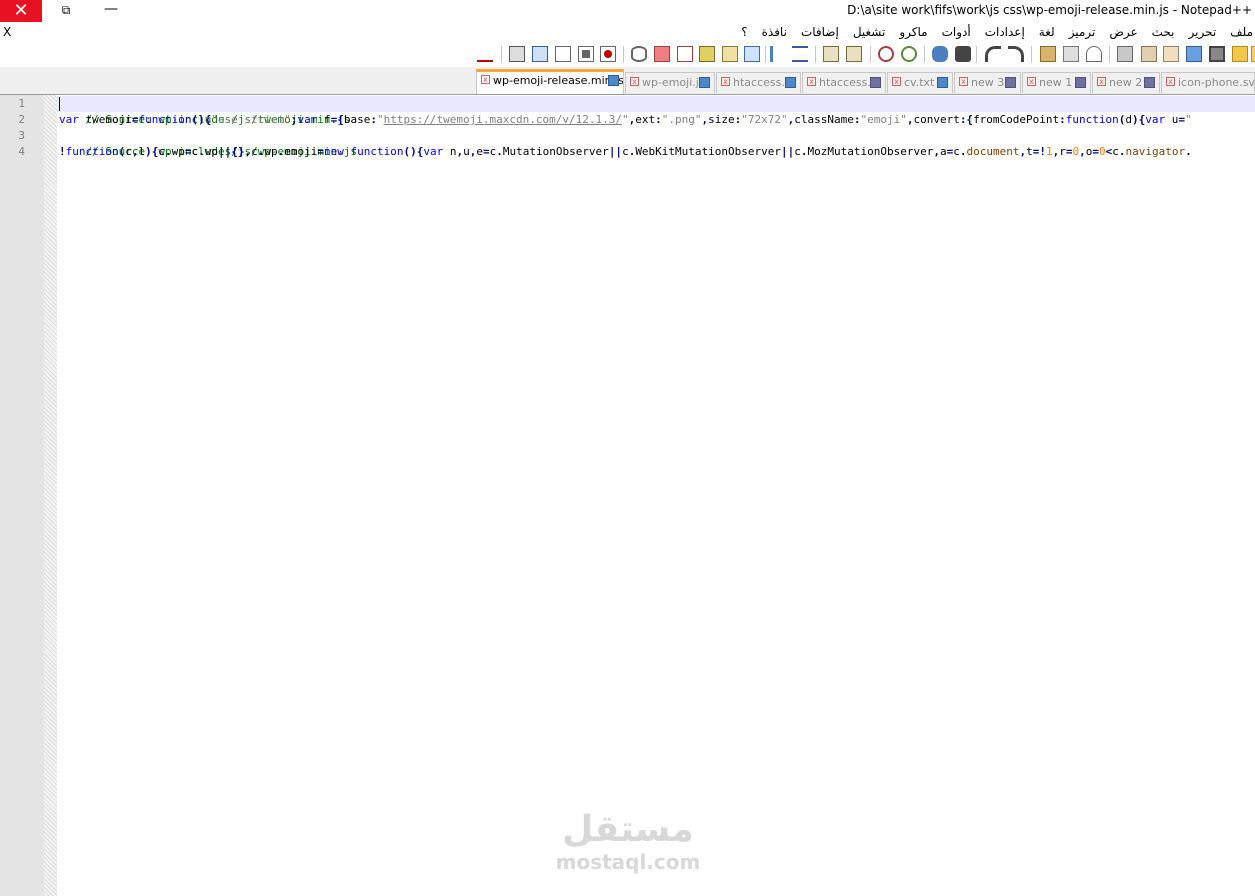 This screenshot has width=1255, height=896. I want to click on code-token: f, so click(324, 119).